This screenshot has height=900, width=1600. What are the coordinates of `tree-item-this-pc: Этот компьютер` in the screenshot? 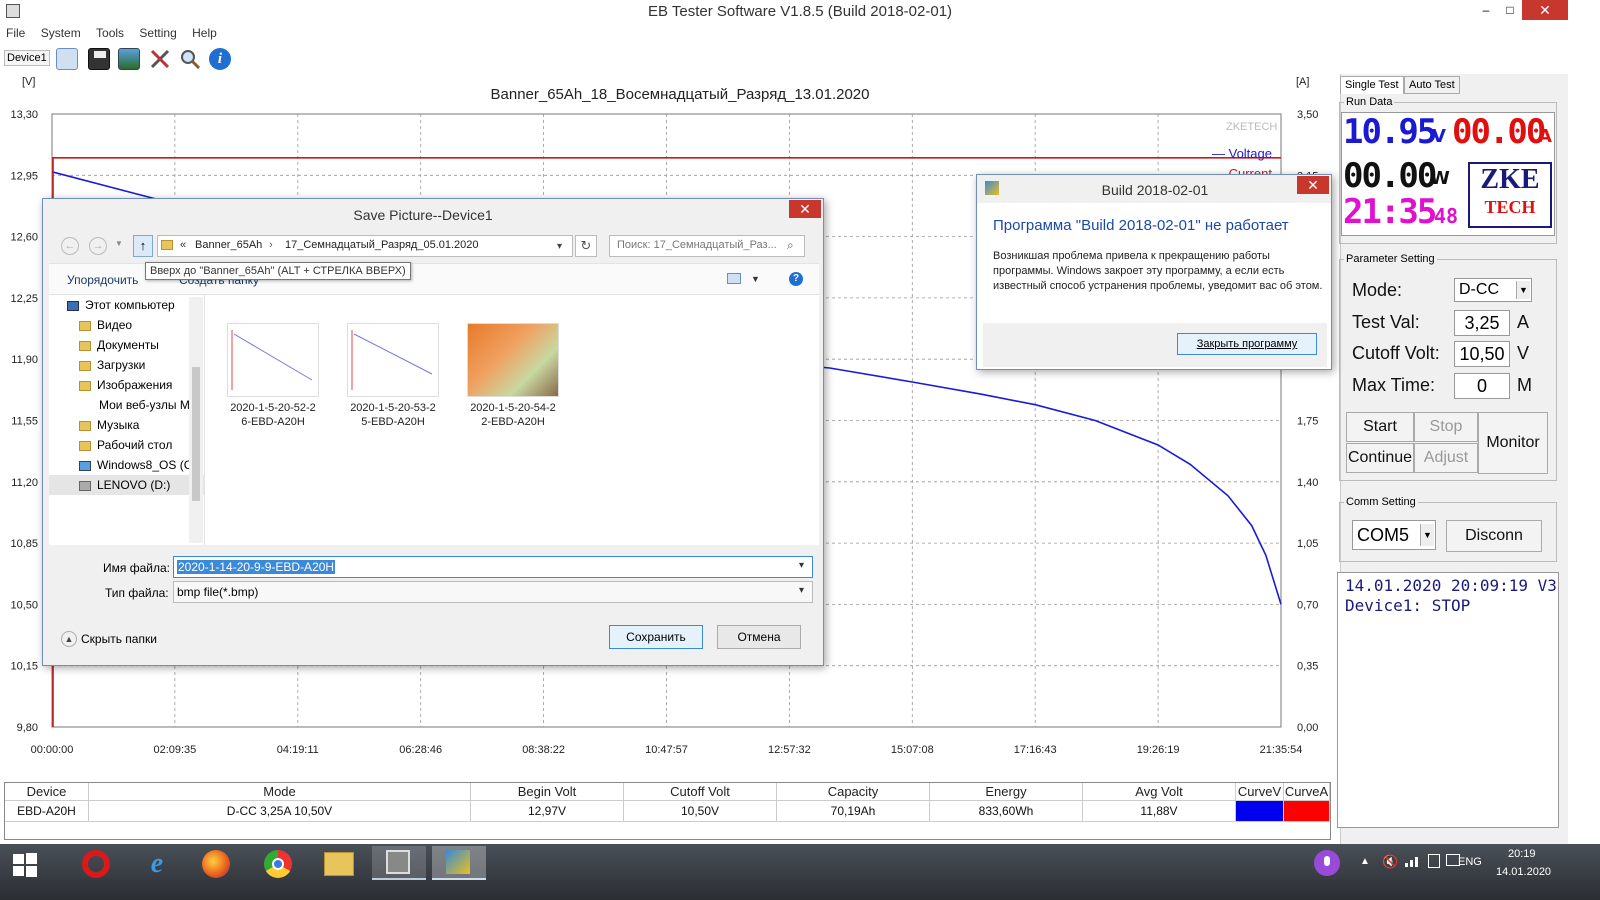 It's located at (126, 305).